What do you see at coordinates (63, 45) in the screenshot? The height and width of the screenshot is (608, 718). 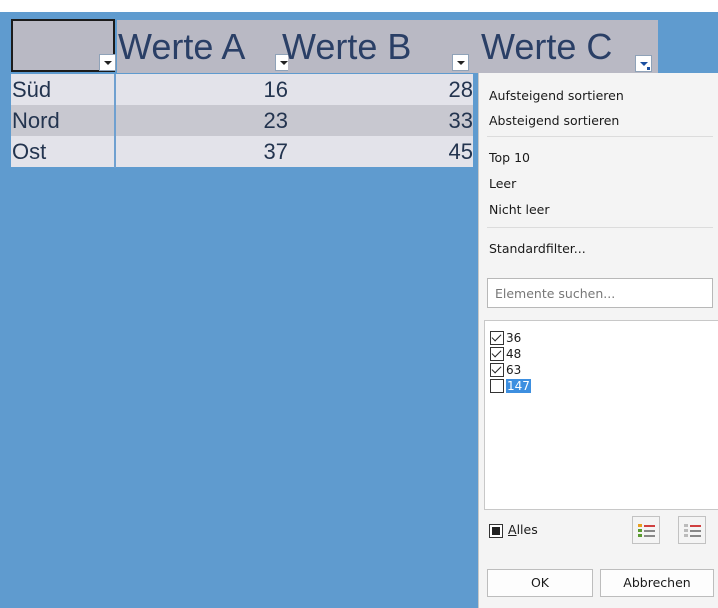 I see `header-corner-cell` at bounding box center [63, 45].